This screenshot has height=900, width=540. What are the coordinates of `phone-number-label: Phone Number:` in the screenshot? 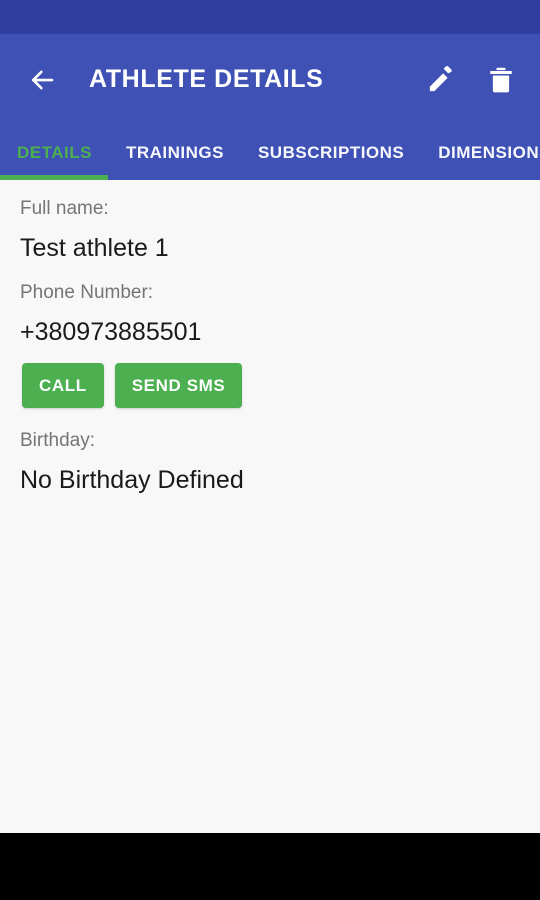 It's located at (87, 292).